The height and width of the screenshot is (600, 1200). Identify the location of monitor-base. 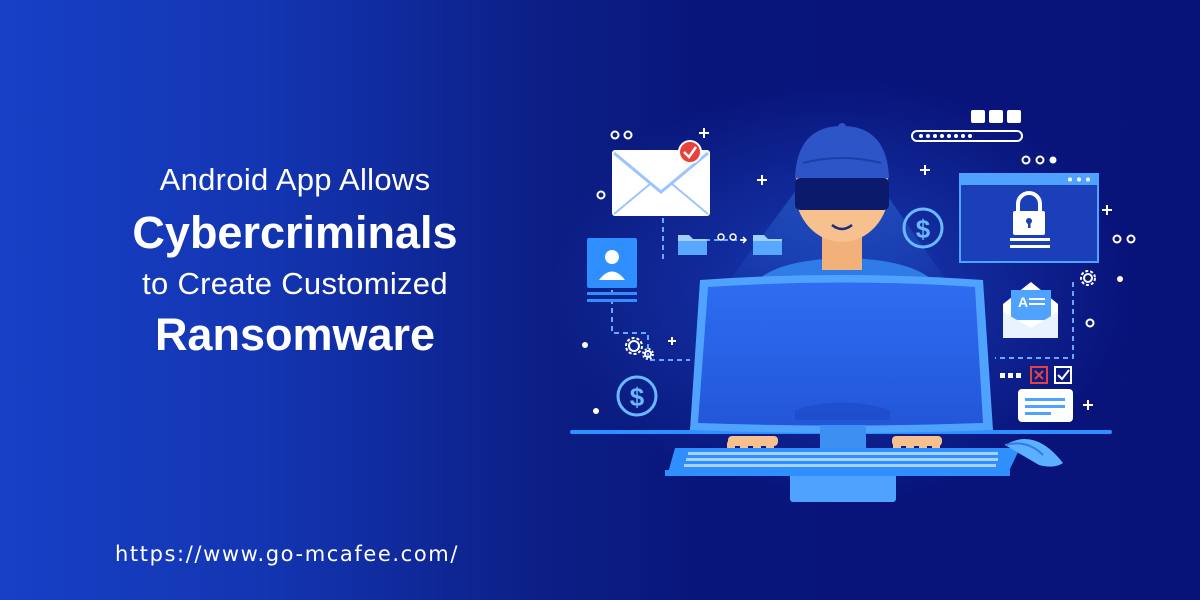
(843, 487).